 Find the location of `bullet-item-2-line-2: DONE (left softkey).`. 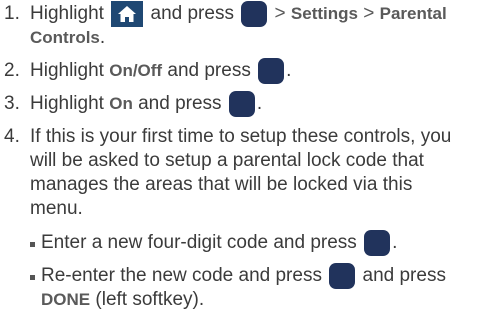

bullet-item-2-line-2: DONE (left softkey). is located at coordinates (122, 300).